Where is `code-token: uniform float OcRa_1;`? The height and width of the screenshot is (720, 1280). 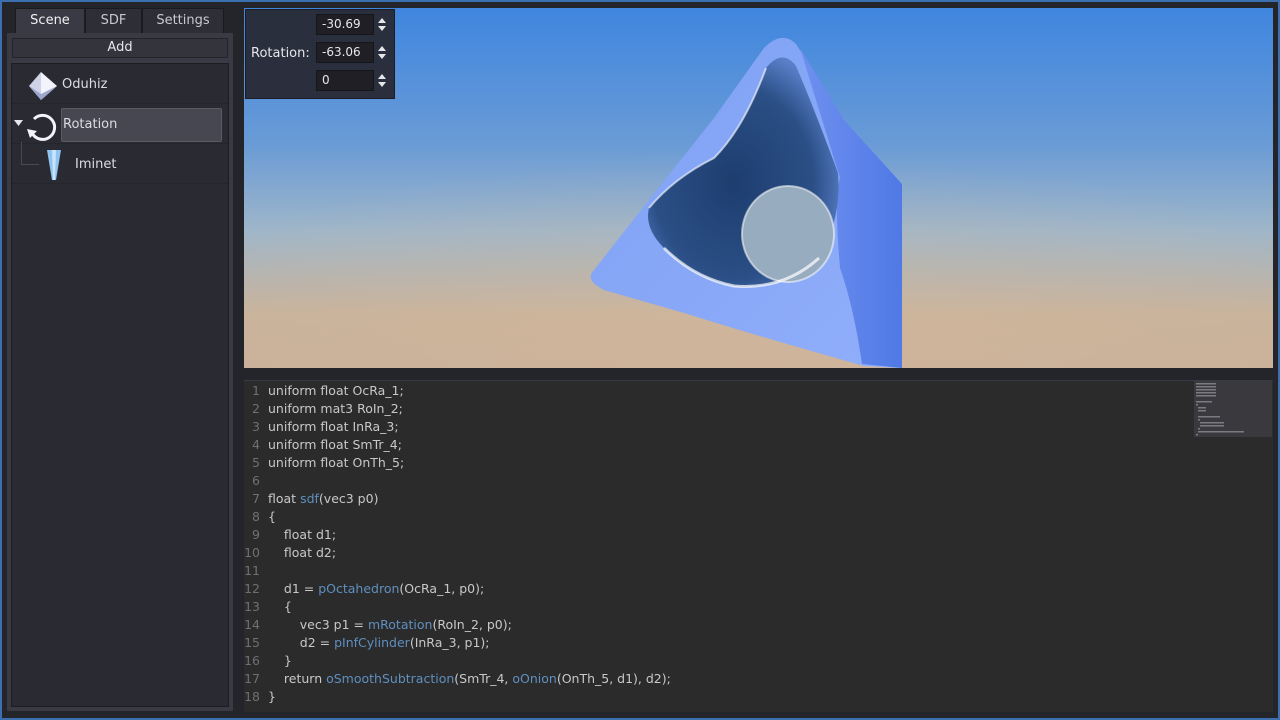
code-token: uniform float OcRa_1; is located at coordinates (336, 390).